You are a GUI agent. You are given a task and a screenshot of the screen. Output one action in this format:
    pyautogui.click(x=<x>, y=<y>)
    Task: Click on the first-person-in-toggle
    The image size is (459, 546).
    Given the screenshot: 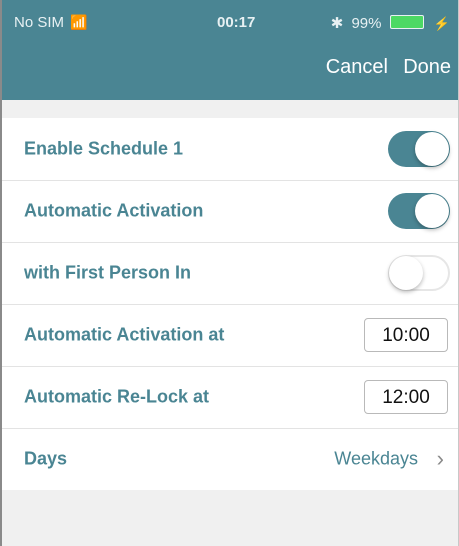 What is the action you would take?
    pyautogui.click(x=419, y=273)
    